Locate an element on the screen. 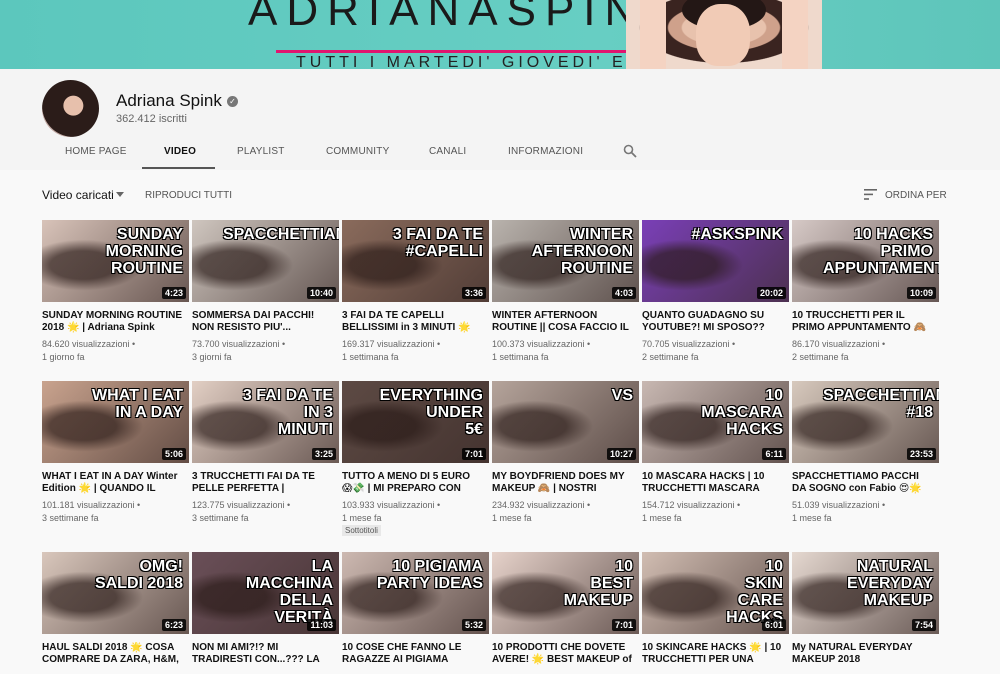 The image size is (1000, 674). video-duration: 6:01 is located at coordinates (773, 625).